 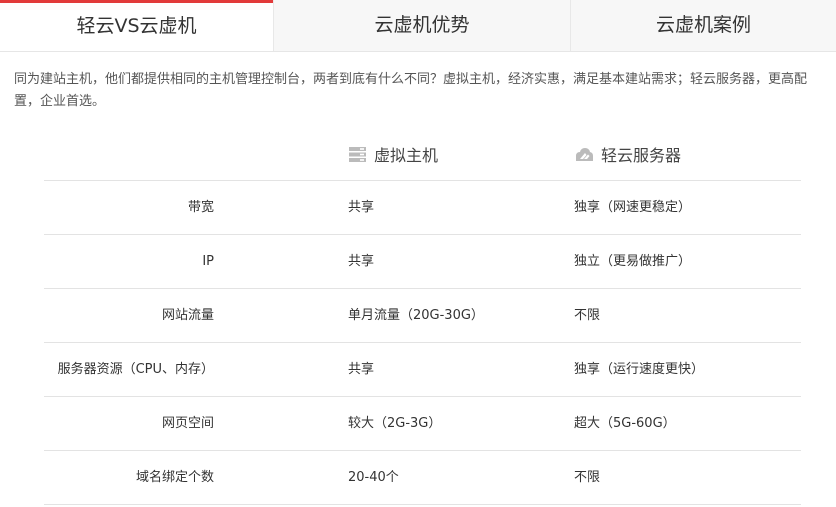 I want to click on table-row: 网页空间 较大（2G-3G） 超大（5G-60G）, so click(x=422, y=424).